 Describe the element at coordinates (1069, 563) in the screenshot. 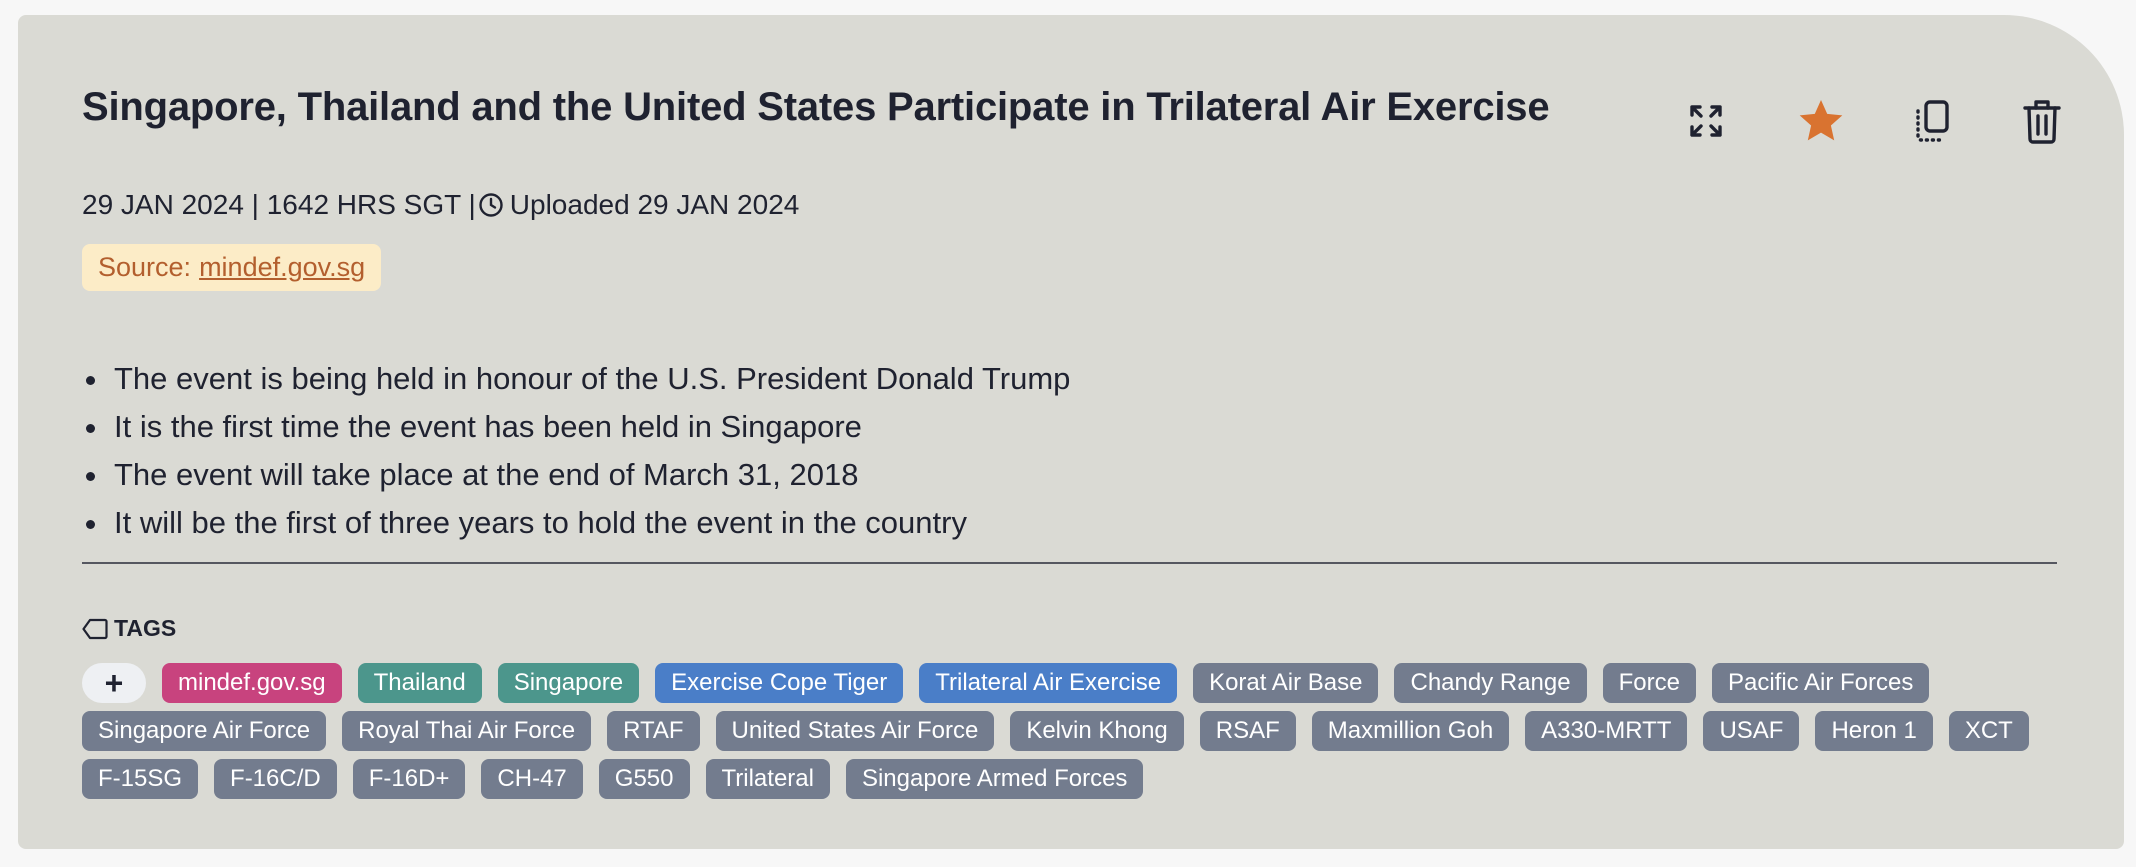

I see `divider` at that location.